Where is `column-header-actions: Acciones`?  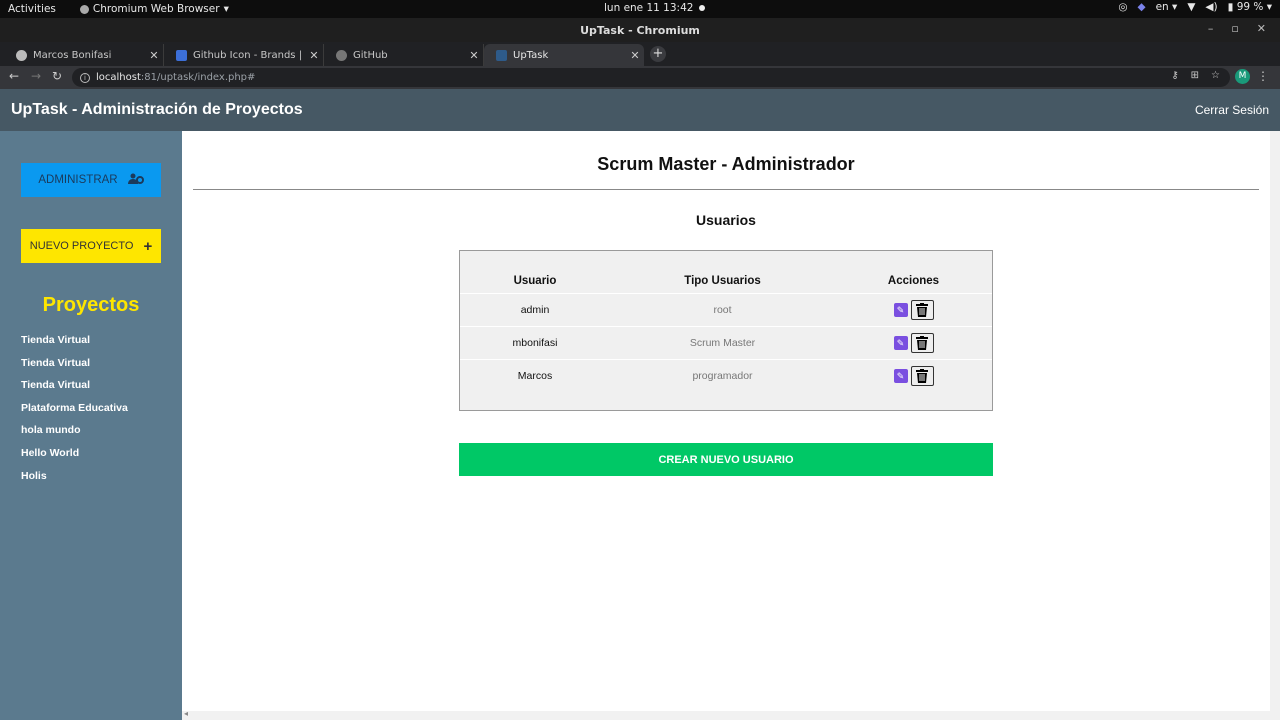 column-header-actions: Acciones is located at coordinates (913, 280).